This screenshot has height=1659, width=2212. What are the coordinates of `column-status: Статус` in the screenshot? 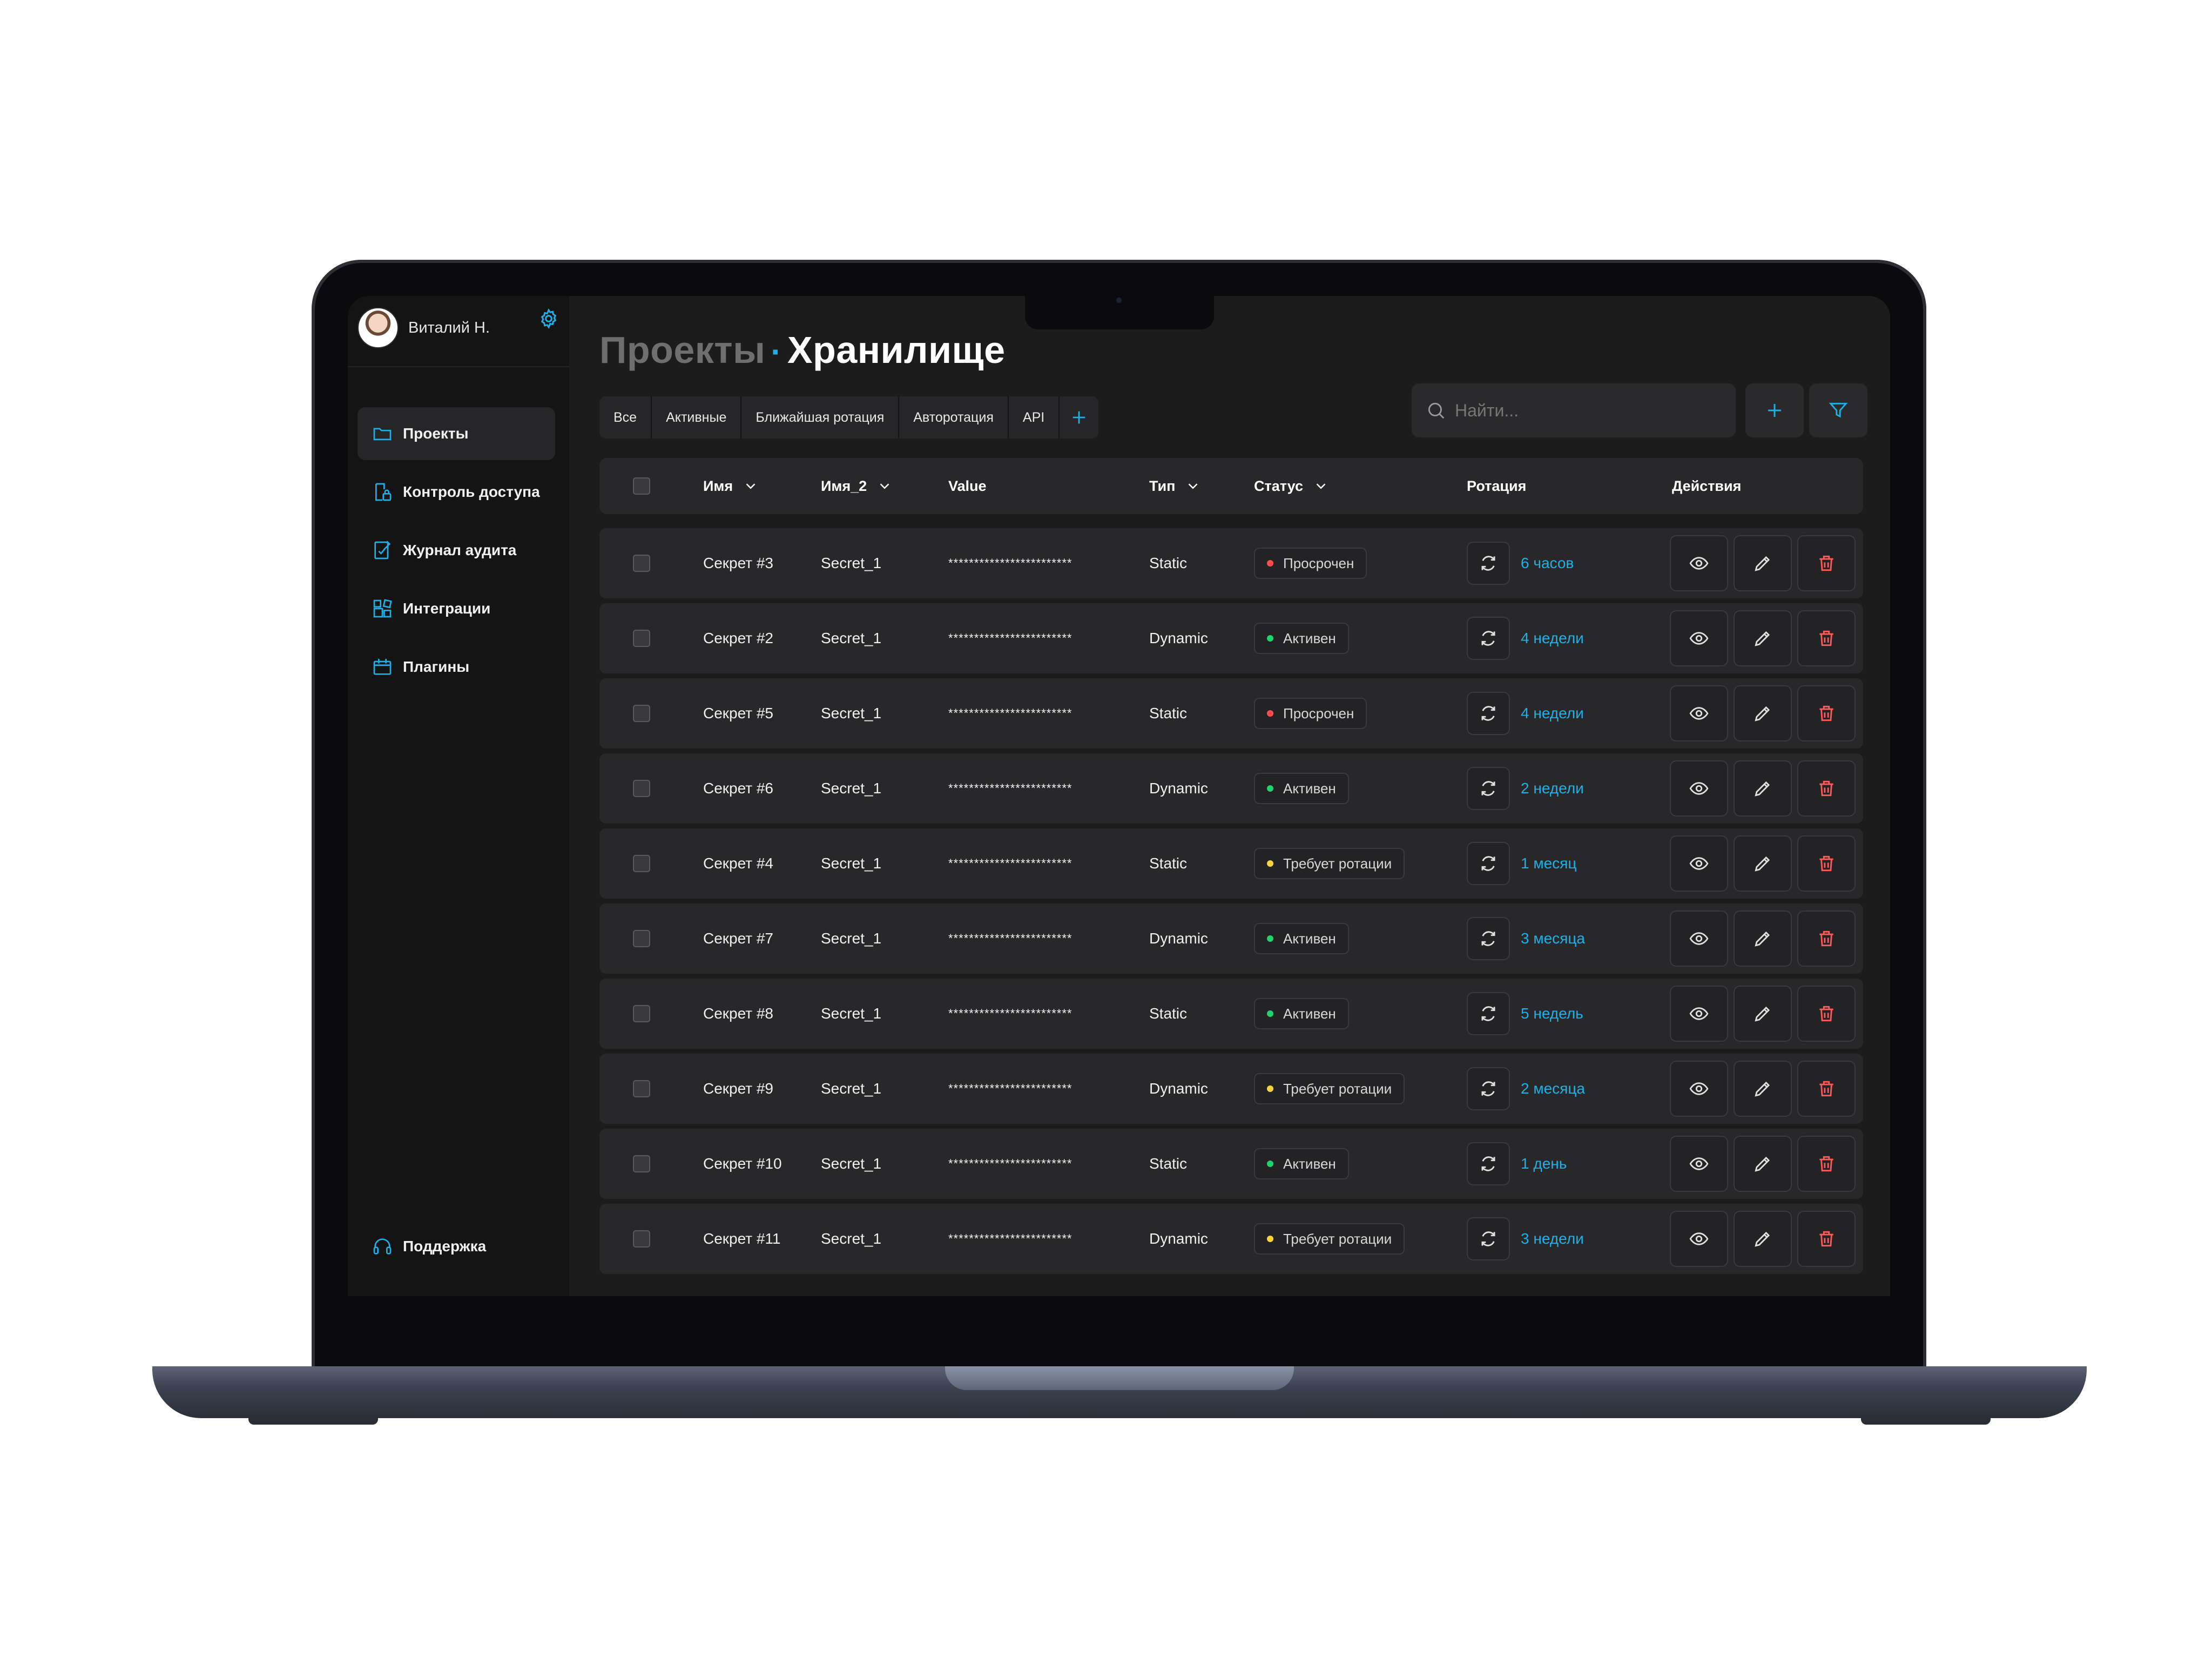 It's located at (1291, 486).